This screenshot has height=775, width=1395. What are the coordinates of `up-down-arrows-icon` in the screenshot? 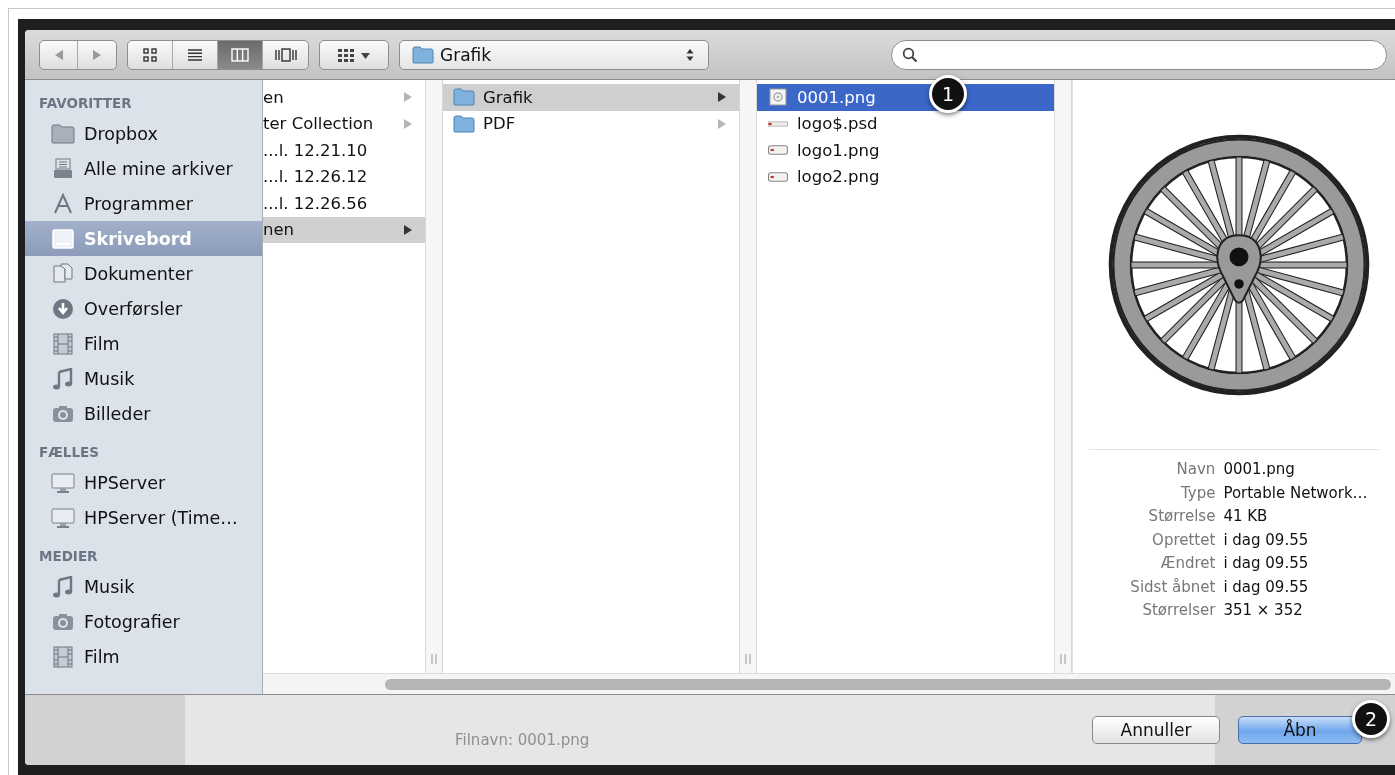 It's located at (690, 54).